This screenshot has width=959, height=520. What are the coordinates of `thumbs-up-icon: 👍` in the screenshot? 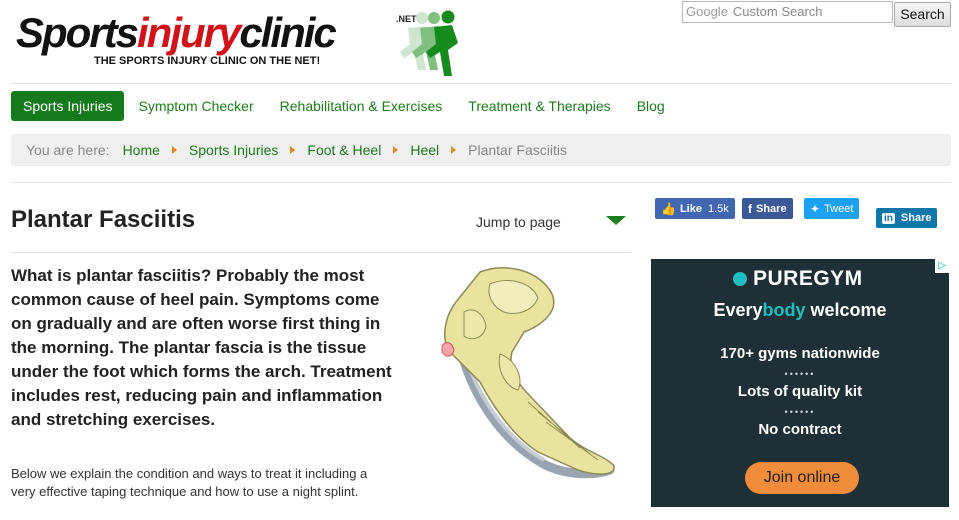 It's located at (668, 208).